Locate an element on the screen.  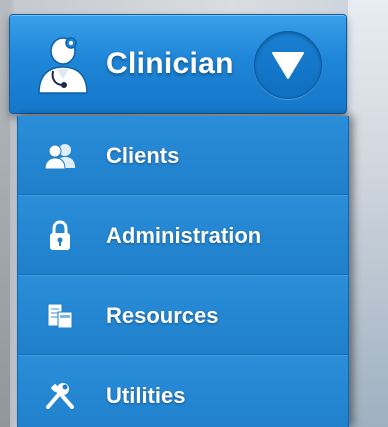
triangle-down-icon is located at coordinates (288, 65).